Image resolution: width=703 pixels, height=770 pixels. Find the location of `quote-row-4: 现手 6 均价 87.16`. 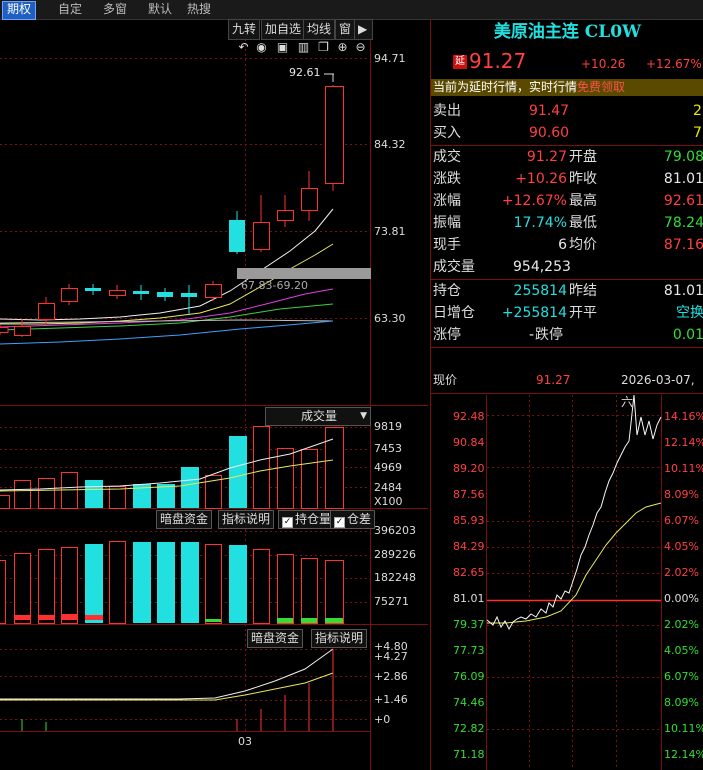

quote-row-4: 现手 6 均价 87.16 is located at coordinates (568, 245).